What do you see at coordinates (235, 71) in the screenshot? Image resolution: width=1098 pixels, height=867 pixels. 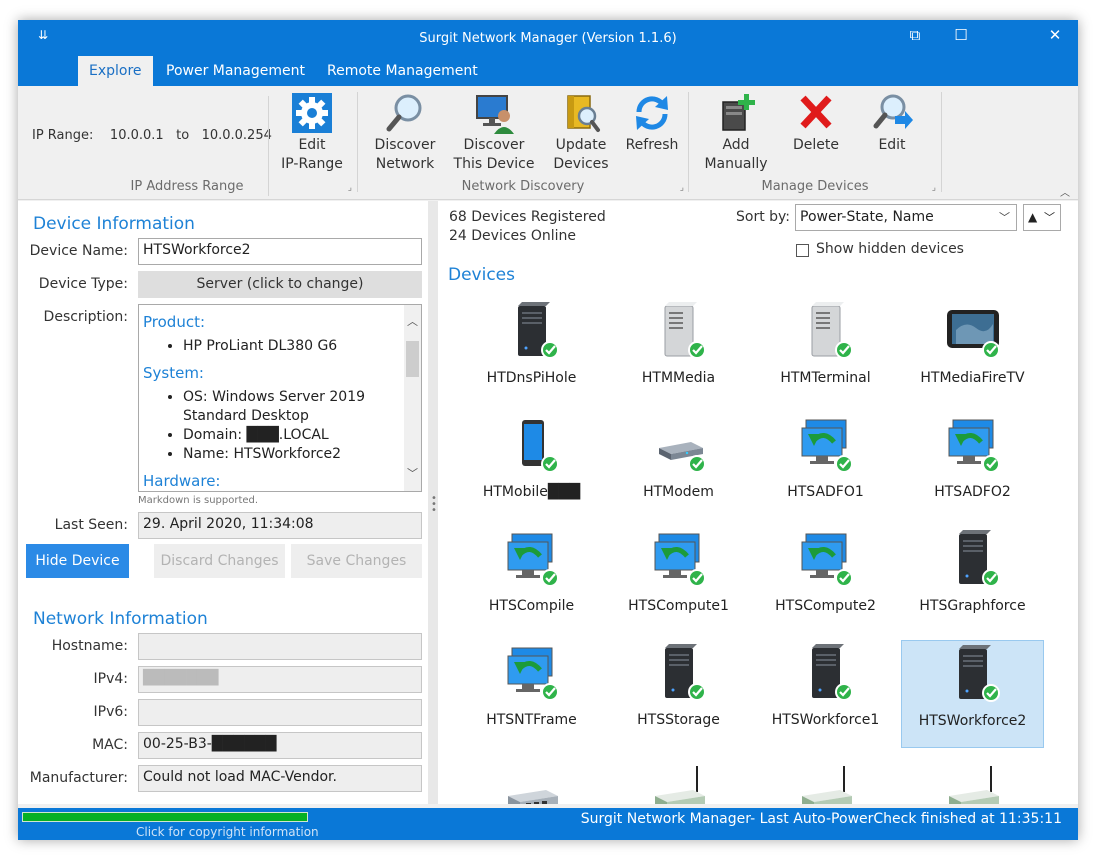 I see `tab-power-management: Power Management` at bounding box center [235, 71].